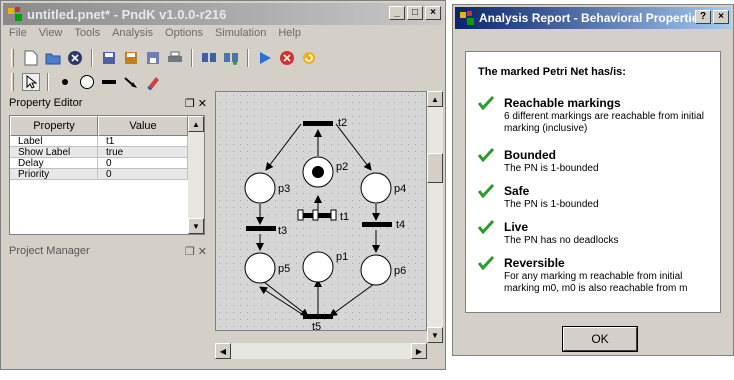  Describe the element at coordinates (175, 58) in the screenshot. I see `print-icon` at that location.